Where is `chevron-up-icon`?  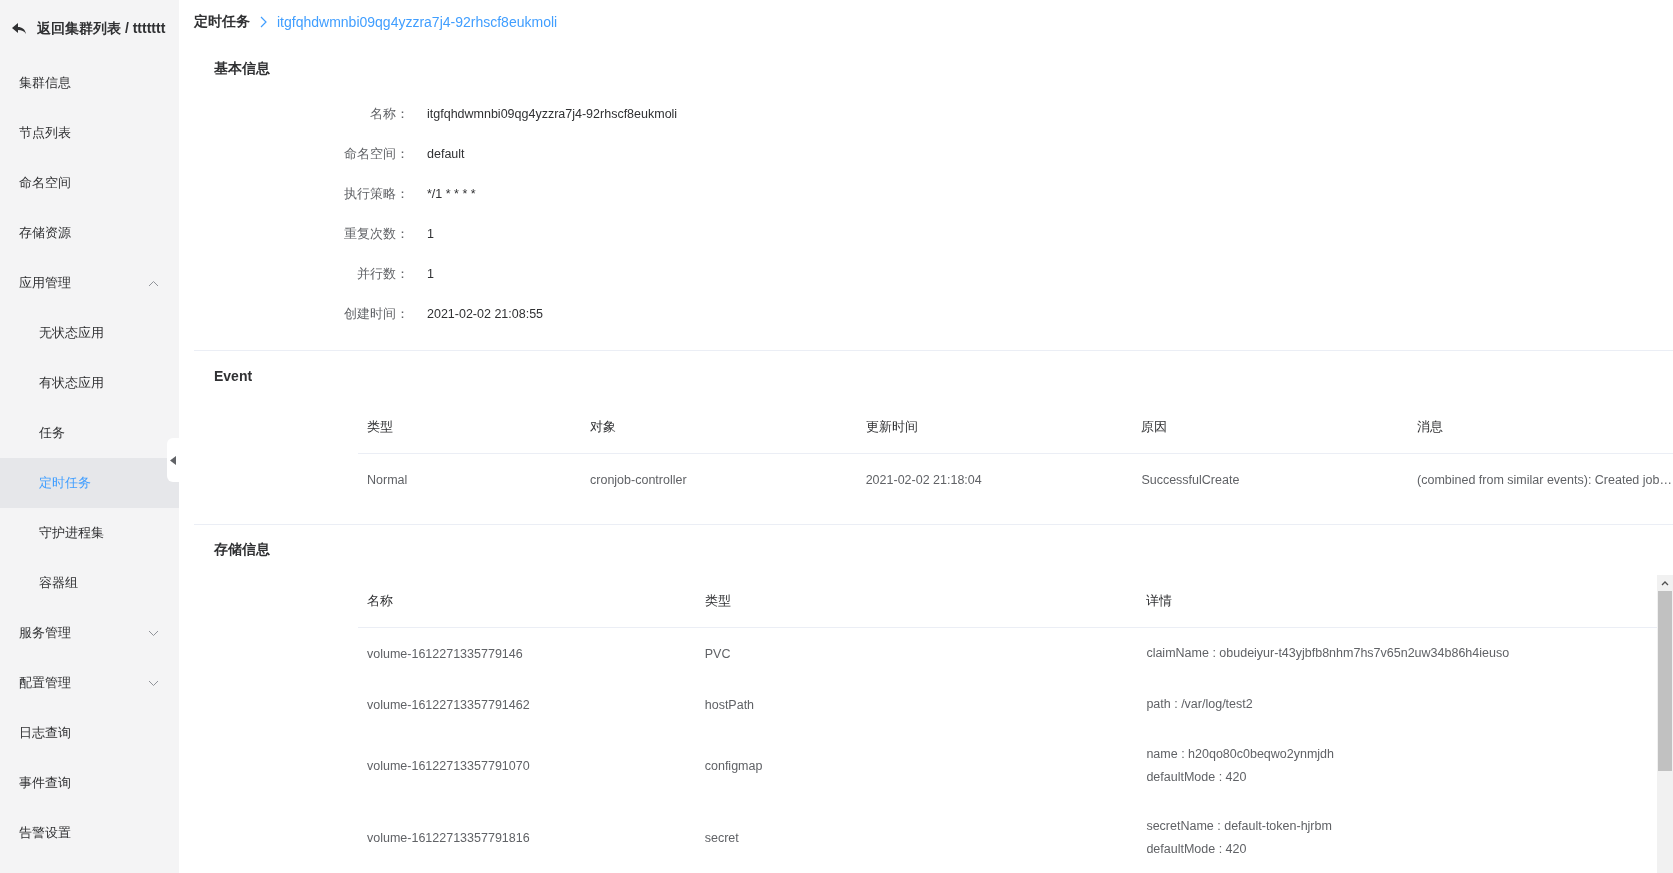
chevron-up-icon is located at coordinates (153, 283).